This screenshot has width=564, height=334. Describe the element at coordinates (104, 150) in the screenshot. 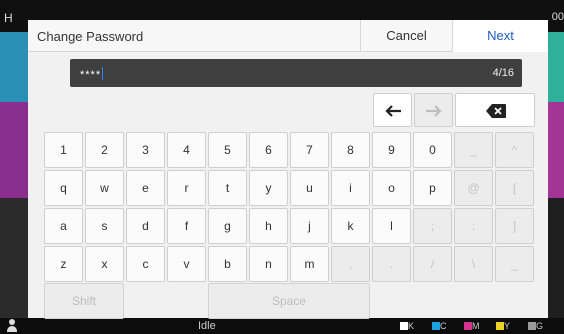

I see `key: 2` at that location.